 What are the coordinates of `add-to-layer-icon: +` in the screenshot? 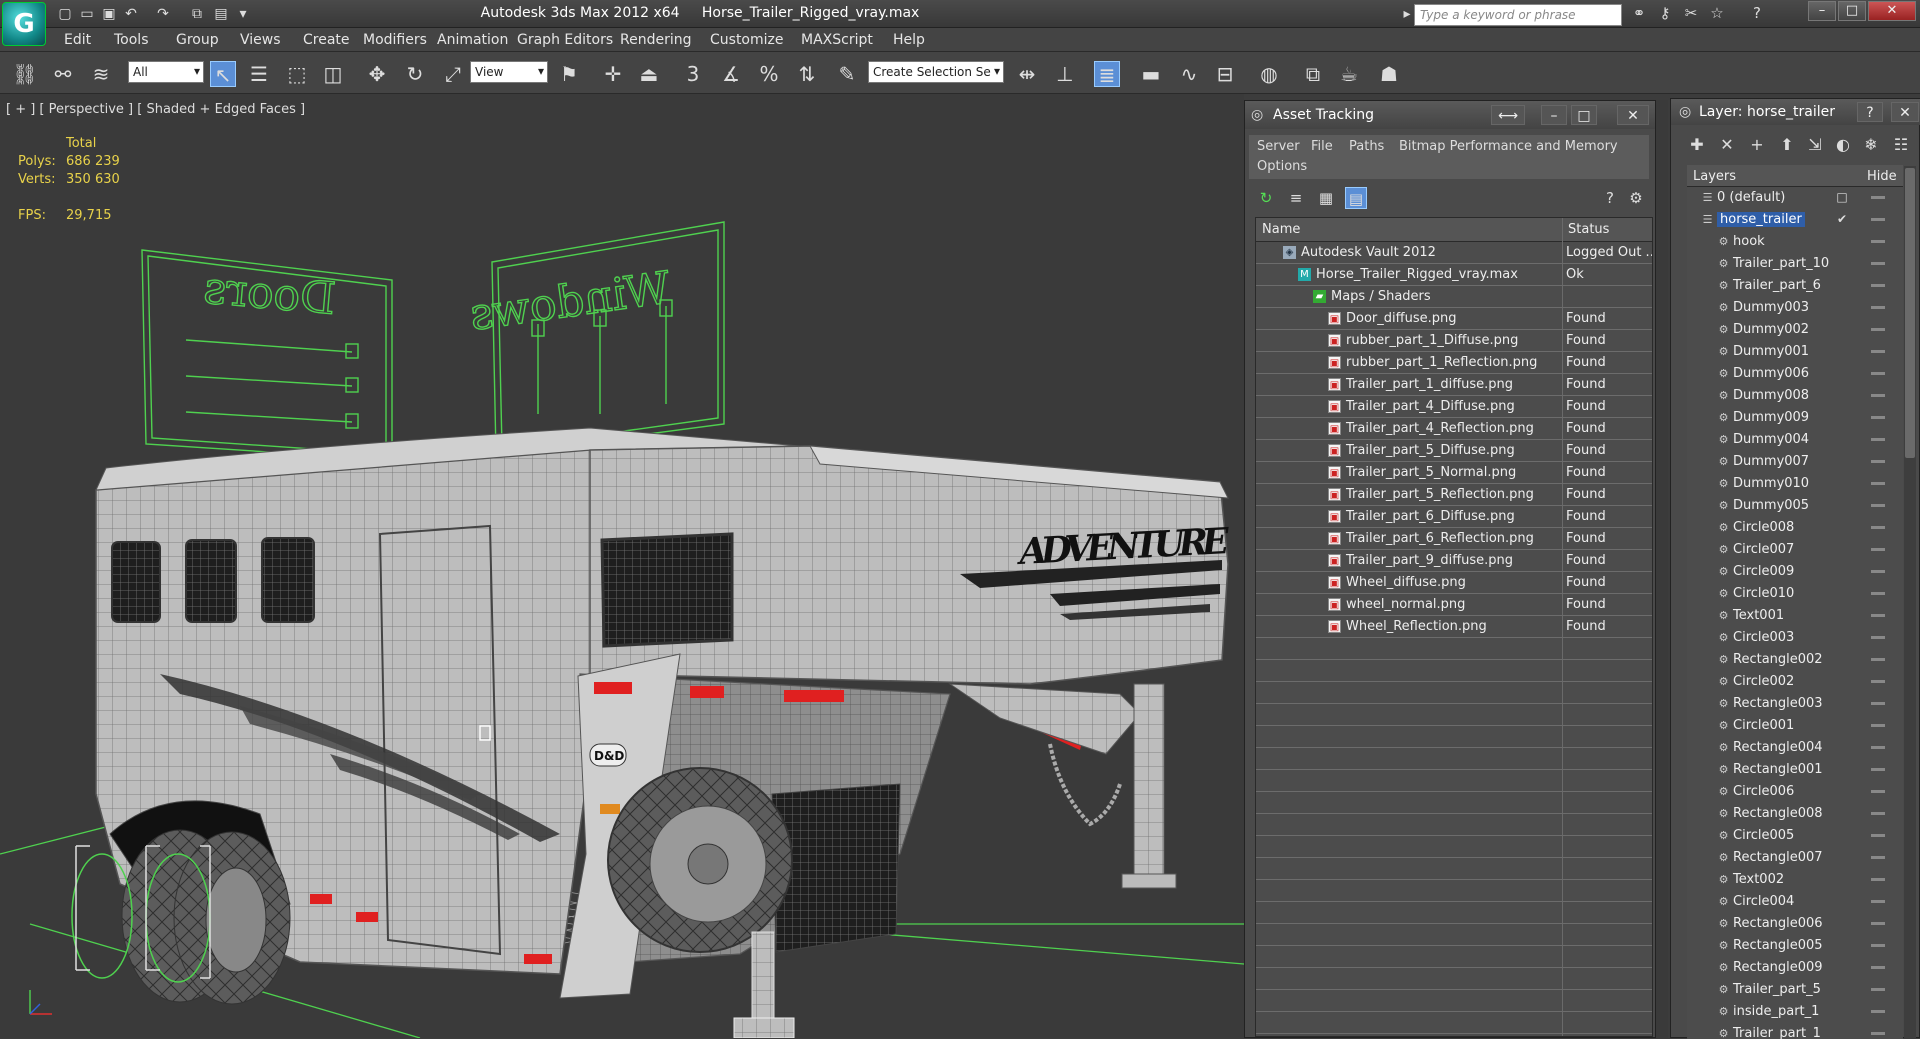 It's located at (1757, 146).